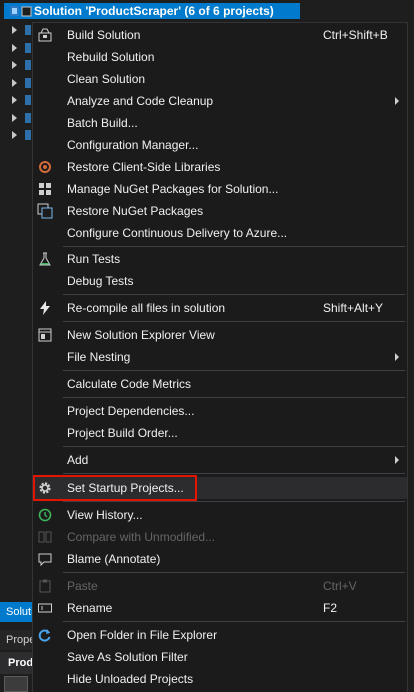  I want to click on menu-item-clean-solution: Clean Solution, so click(220, 79).